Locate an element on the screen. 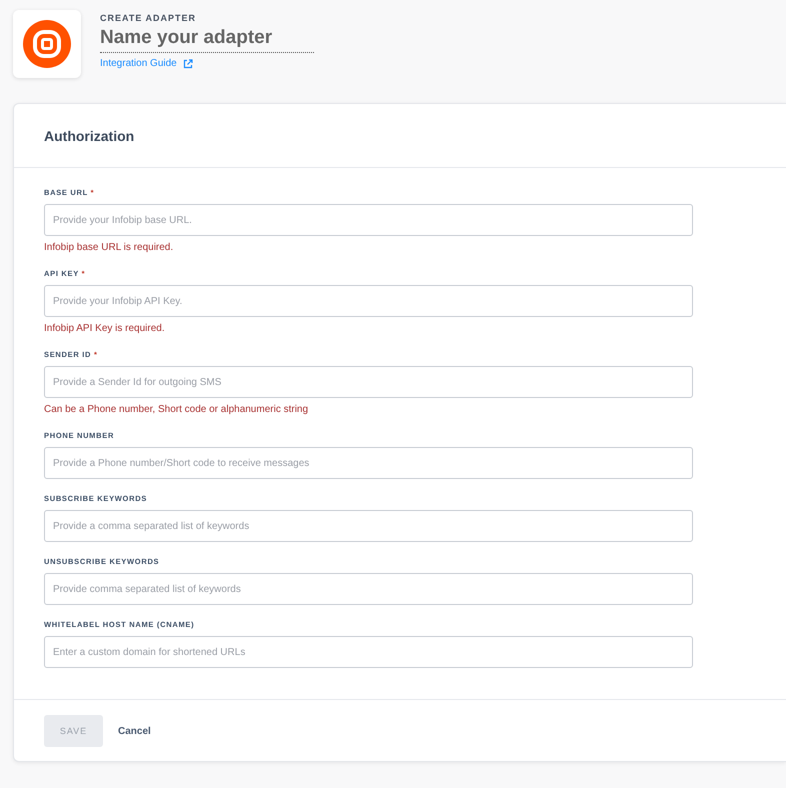  text-field: Provide comma separated list of keywords is located at coordinates (368, 589).